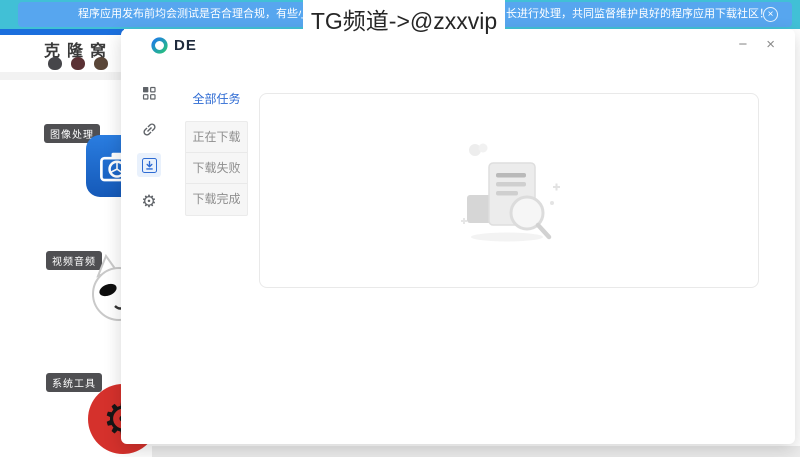 The height and width of the screenshot is (457, 800). Describe the element at coordinates (149, 201) in the screenshot. I see `settings-icon: ⚙` at that location.